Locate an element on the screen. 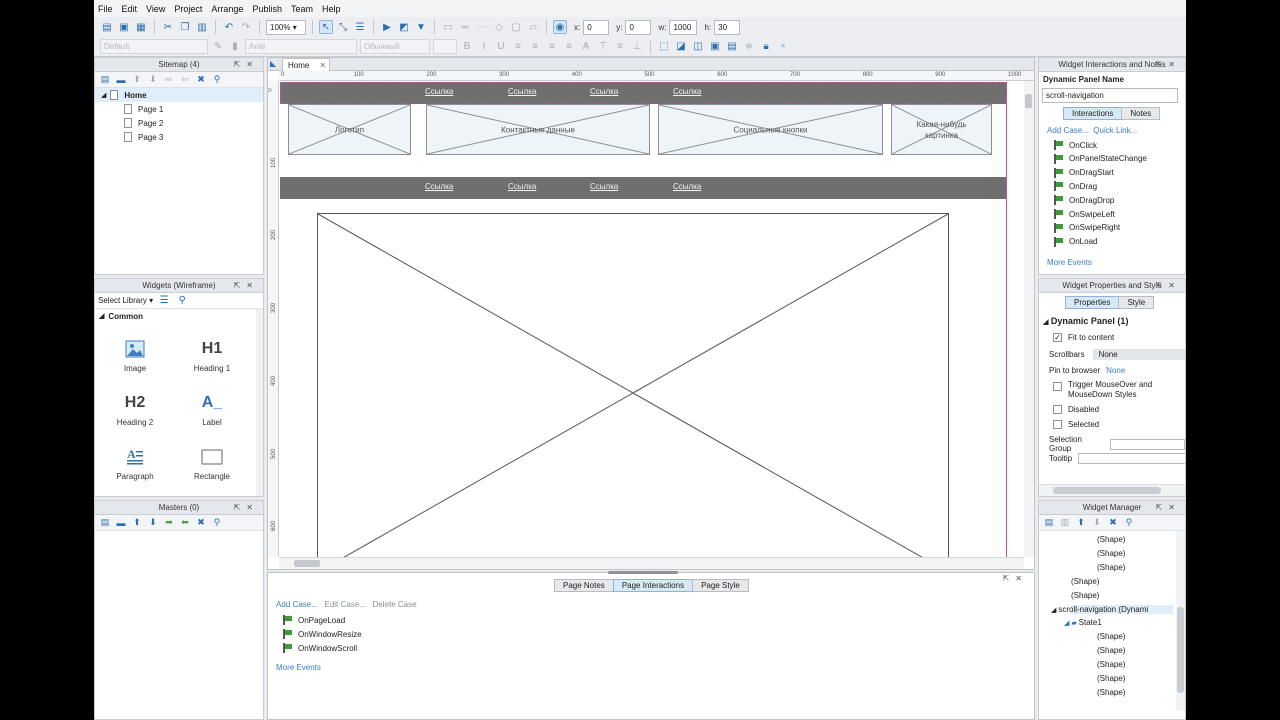  filter-icon: ▤ is located at coordinates (1049, 523).